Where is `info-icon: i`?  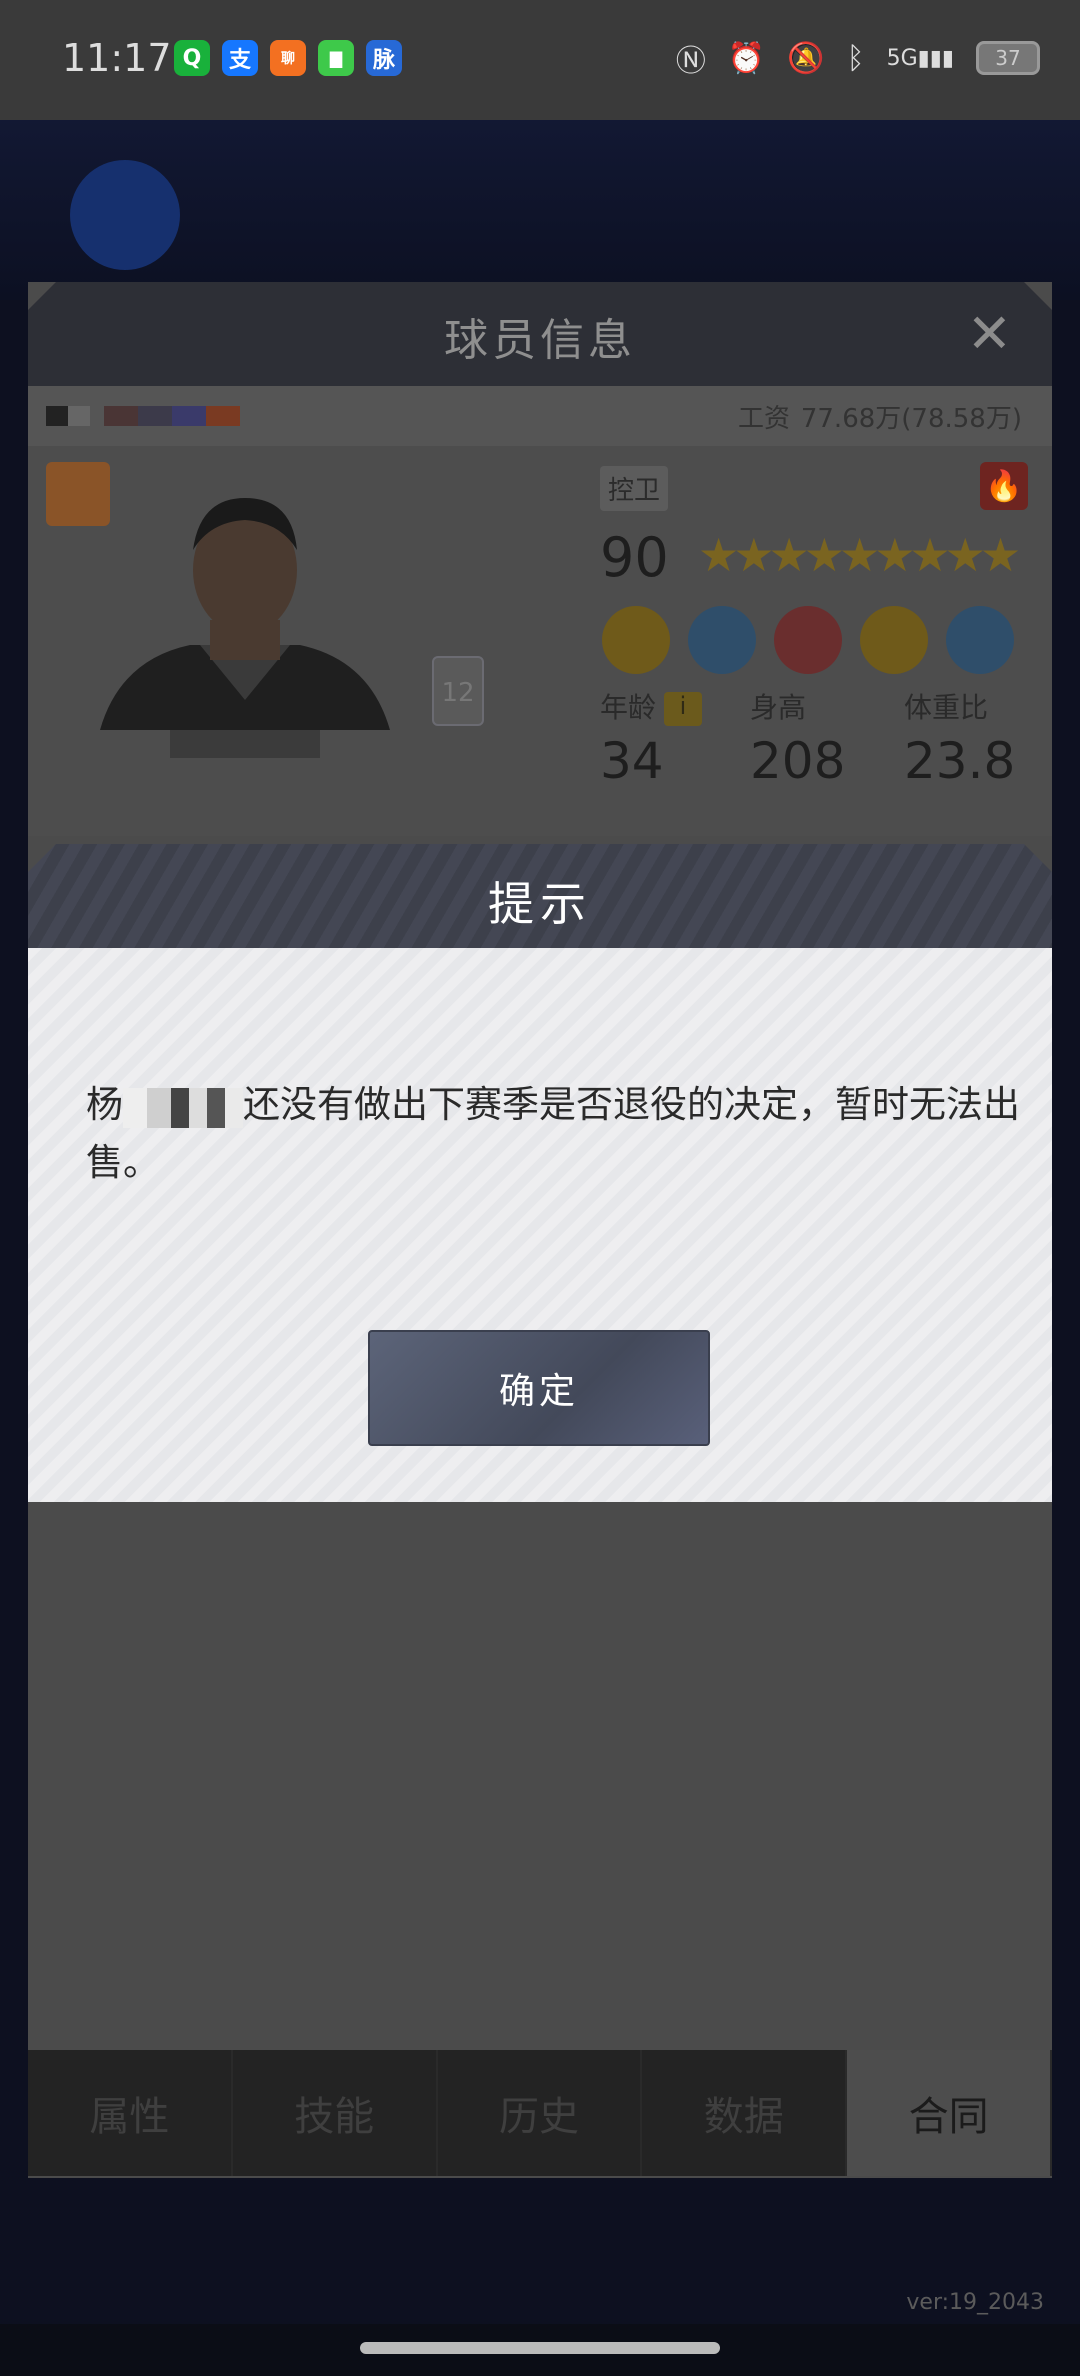
info-icon: i is located at coordinates (683, 709).